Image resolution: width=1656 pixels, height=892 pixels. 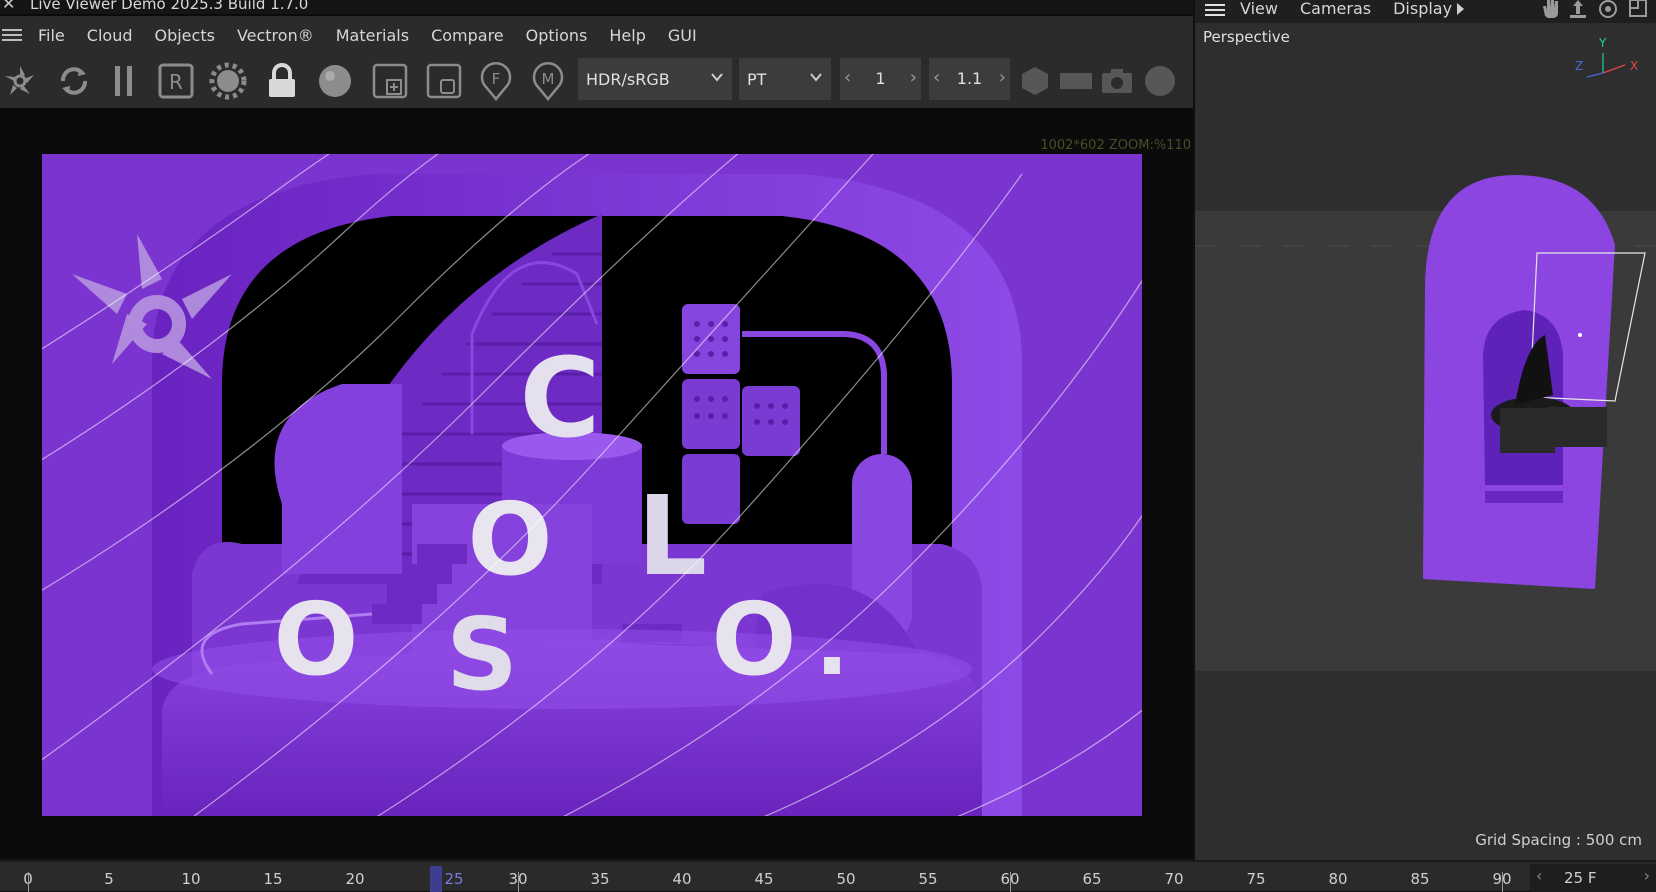 I want to click on render-mode-value: HDR/sRGB, so click(x=628, y=79).